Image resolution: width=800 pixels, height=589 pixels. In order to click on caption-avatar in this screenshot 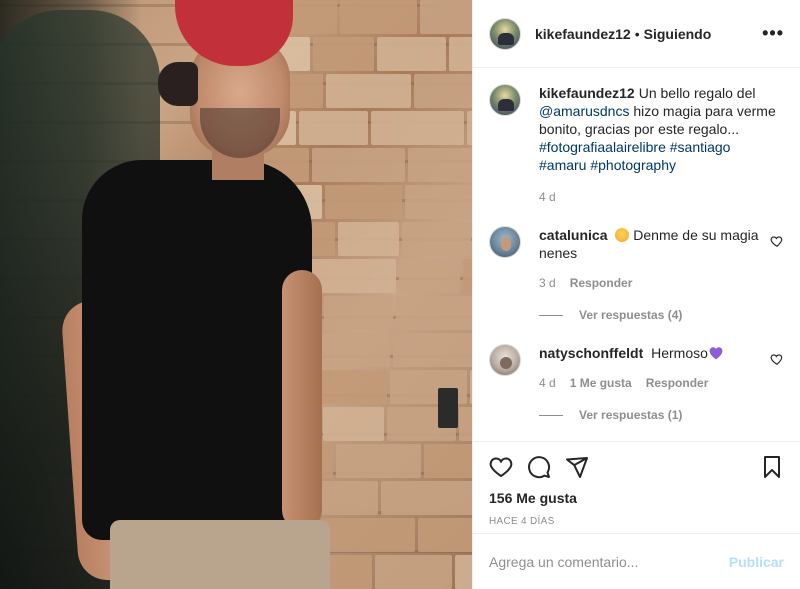, I will do `click(505, 100)`.